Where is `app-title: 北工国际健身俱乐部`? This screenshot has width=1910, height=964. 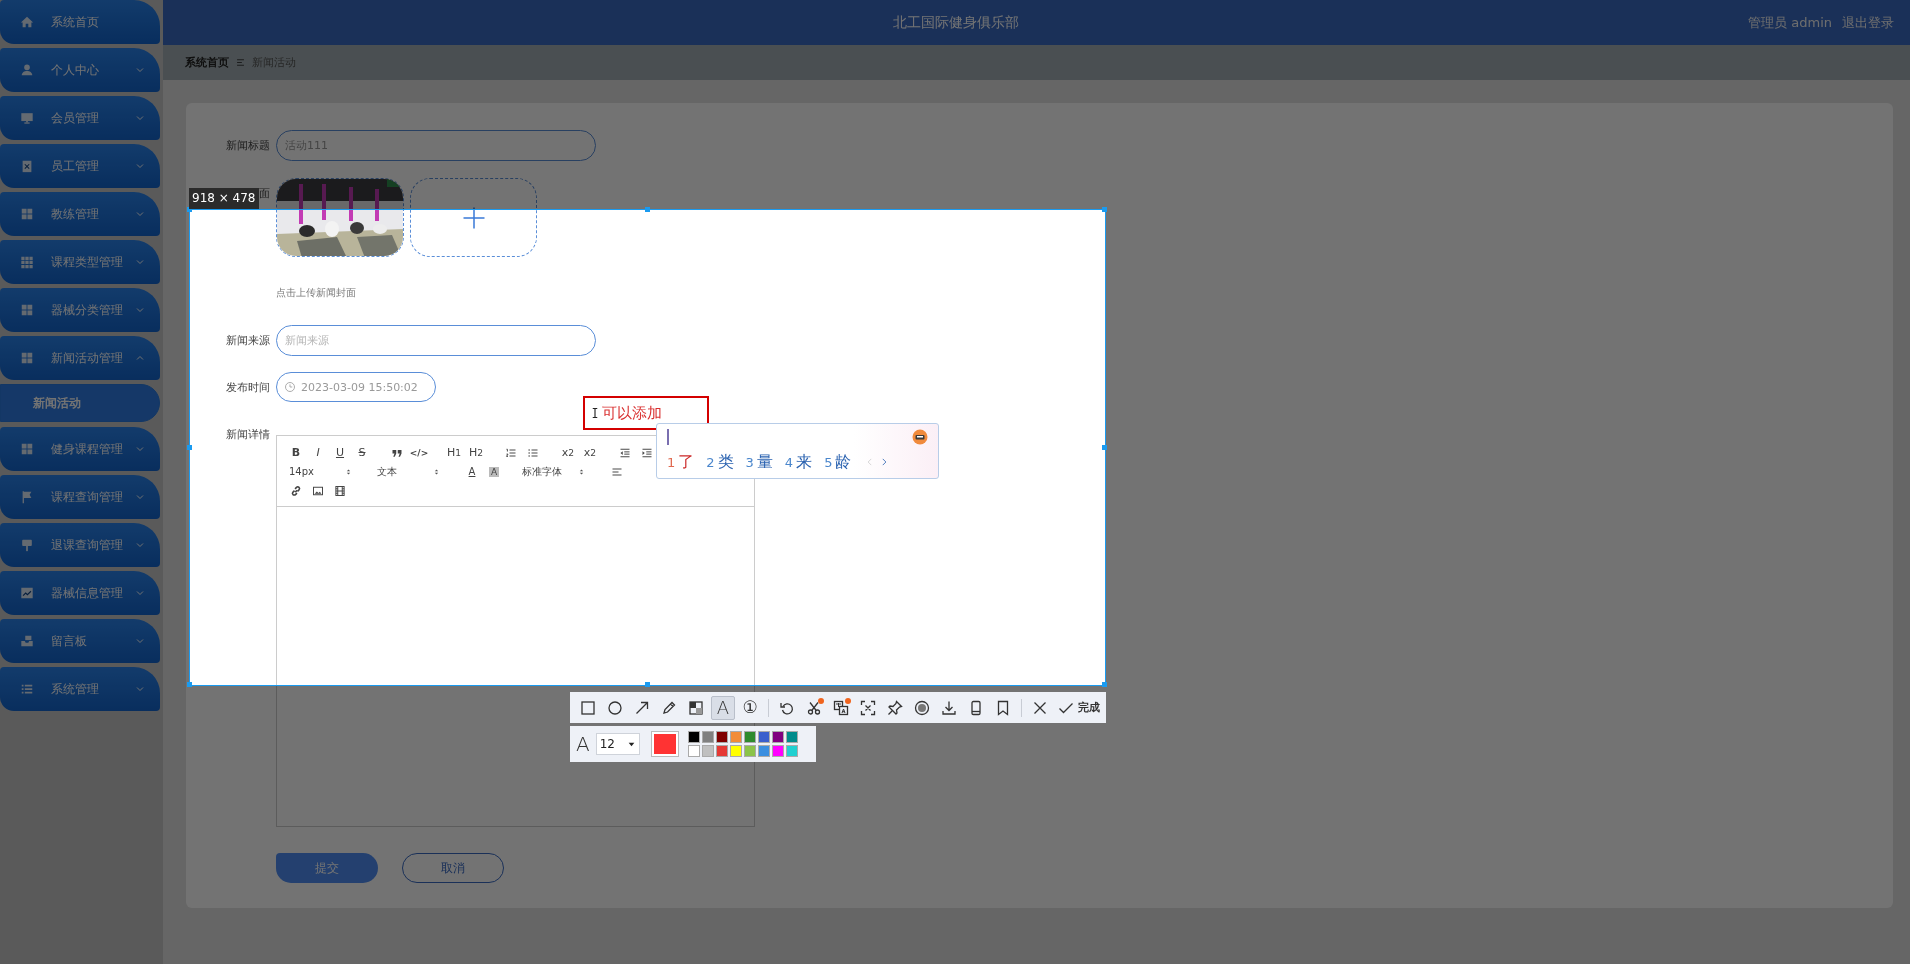 app-title: 北工国际健身俱乐部 is located at coordinates (955, 22).